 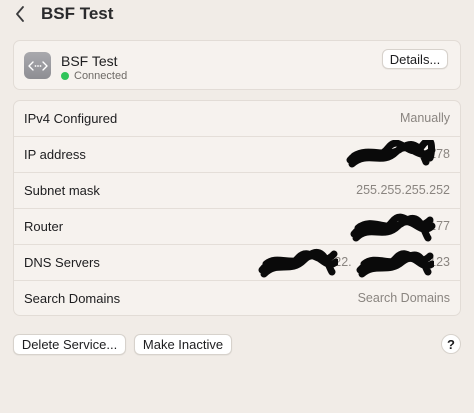 I want to click on row-label: Subnet mask, so click(x=62, y=190).